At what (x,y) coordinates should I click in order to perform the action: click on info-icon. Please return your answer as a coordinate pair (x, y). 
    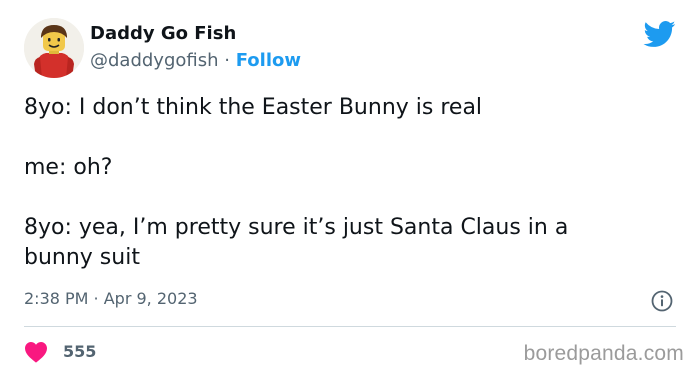
    Looking at the image, I should click on (662, 301).